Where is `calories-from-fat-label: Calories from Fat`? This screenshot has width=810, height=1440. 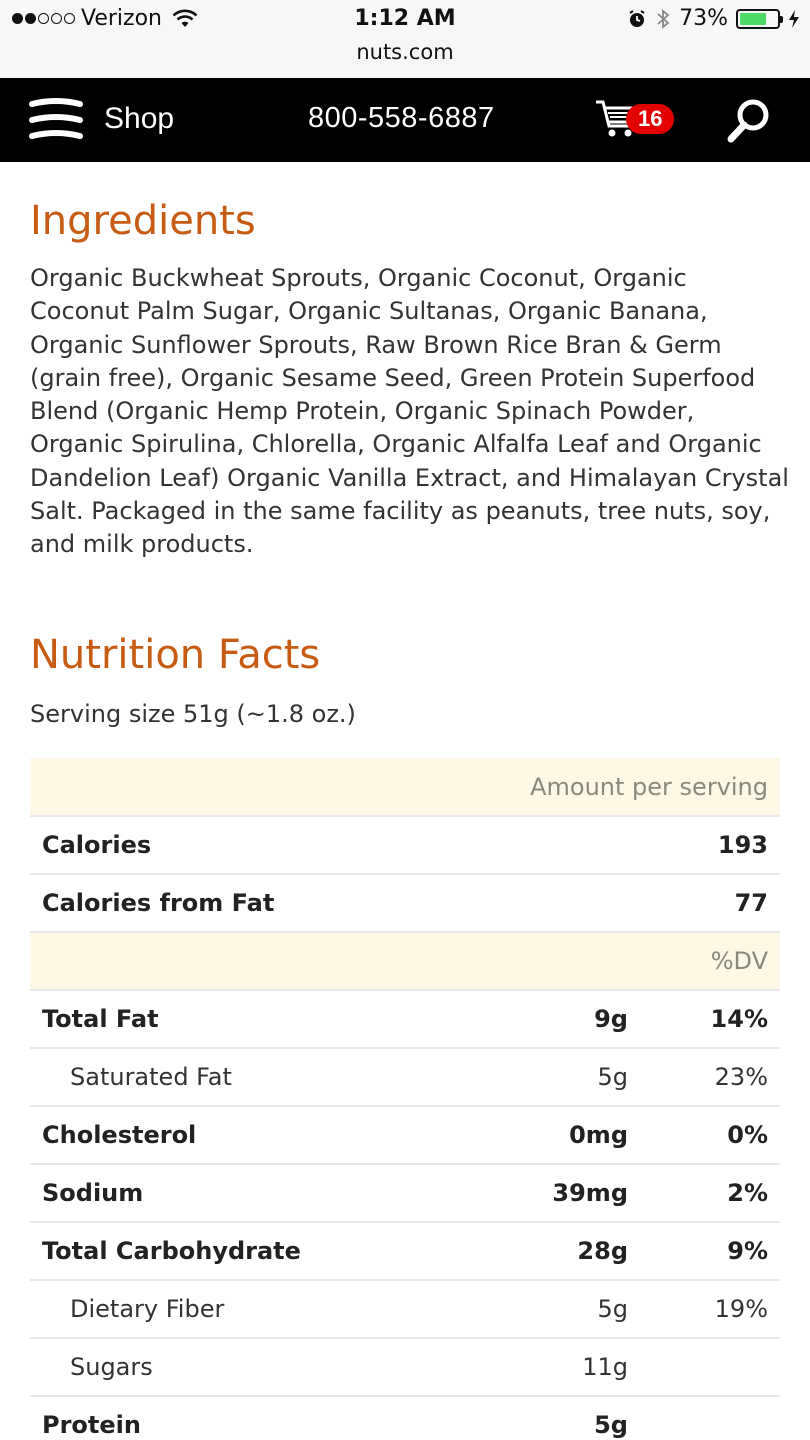
calories-from-fat-label: Calories from Fat is located at coordinates (335, 903).